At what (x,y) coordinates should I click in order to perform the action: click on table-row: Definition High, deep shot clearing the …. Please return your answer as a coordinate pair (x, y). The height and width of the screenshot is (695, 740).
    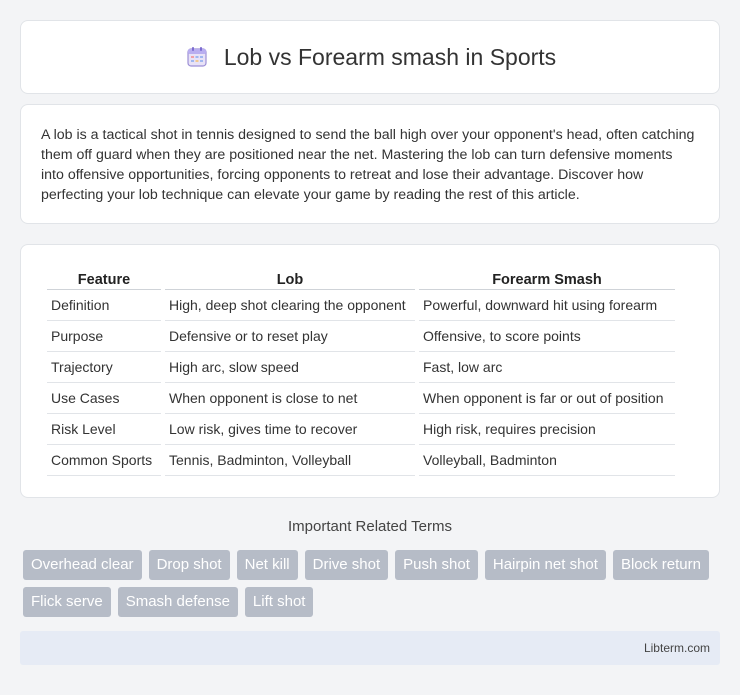
    Looking at the image, I should click on (361, 305).